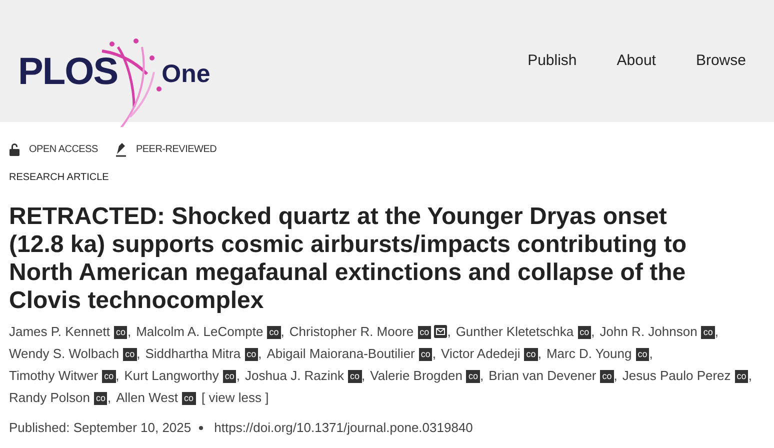 The width and height of the screenshot is (774, 448). I want to click on envelope-icon, so click(441, 331).